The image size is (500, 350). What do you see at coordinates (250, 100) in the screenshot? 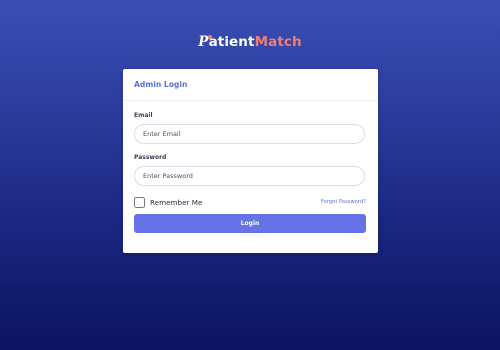
I see `card-divider` at bounding box center [250, 100].